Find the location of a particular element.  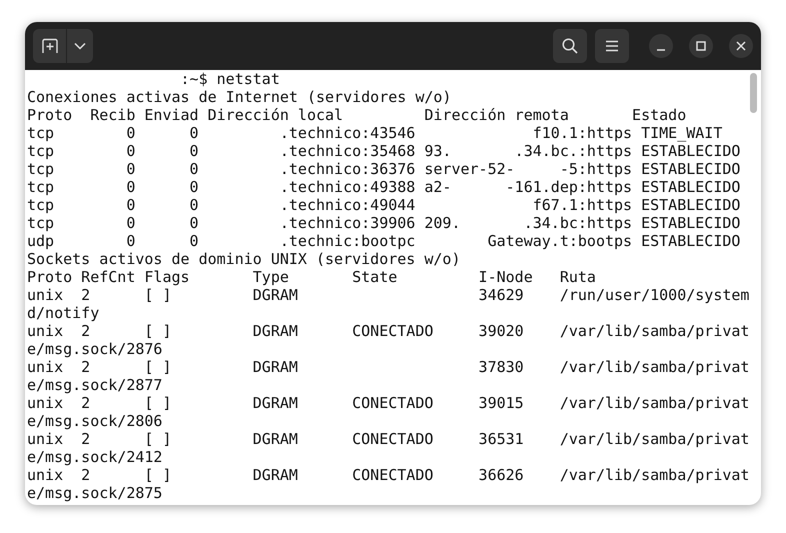

minimize-icon is located at coordinates (661, 49).